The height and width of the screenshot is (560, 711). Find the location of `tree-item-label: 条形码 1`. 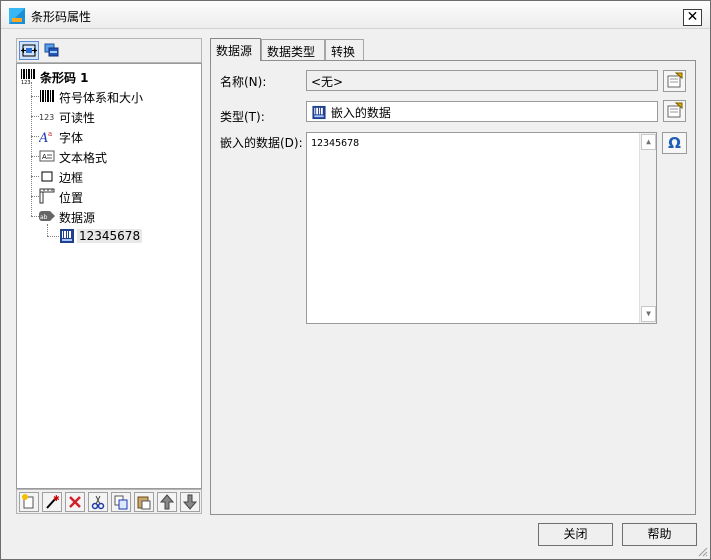

tree-item-label: 条形码 1 is located at coordinates (64, 78).